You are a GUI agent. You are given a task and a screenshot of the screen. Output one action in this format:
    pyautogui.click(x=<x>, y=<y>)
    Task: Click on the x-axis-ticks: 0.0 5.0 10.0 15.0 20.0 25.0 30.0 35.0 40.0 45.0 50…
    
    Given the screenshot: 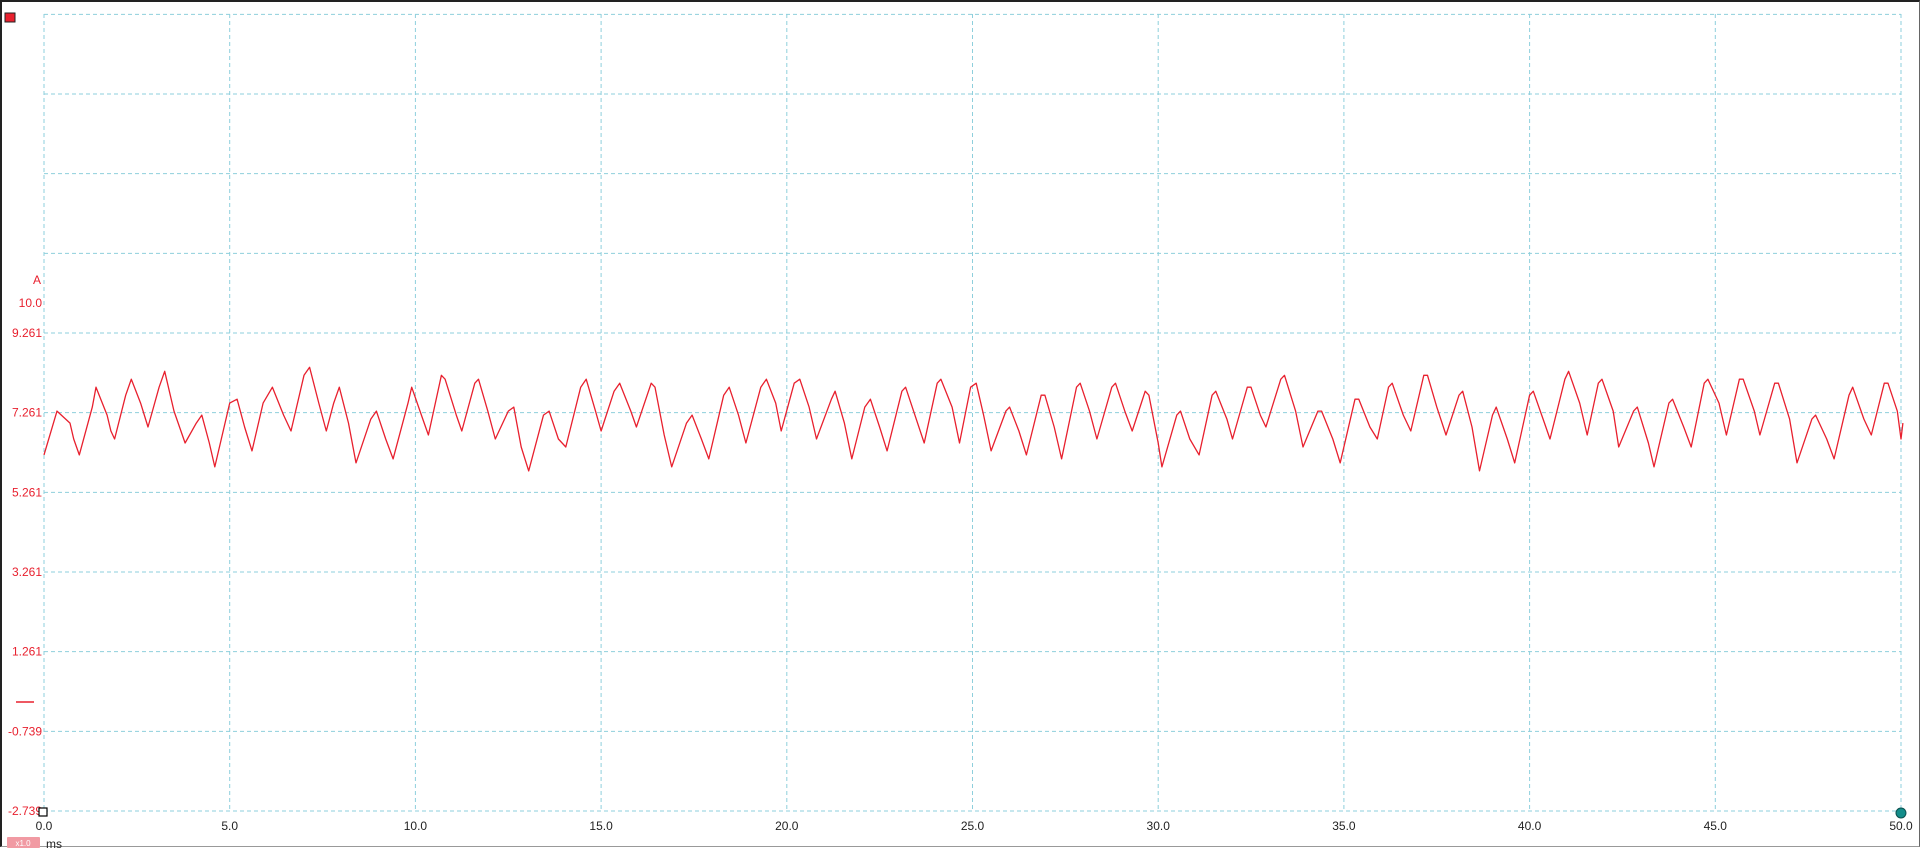 What is the action you would take?
    pyautogui.click(x=974, y=826)
    